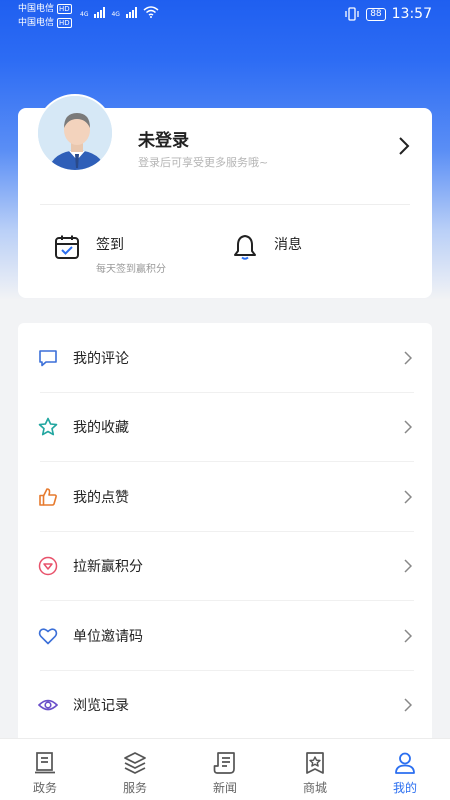 This screenshot has width=450, height=800. What do you see at coordinates (225, 497) in the screenshot?
I see `menu-item-likes: 我的点赞` at bounding box center [225, 497].